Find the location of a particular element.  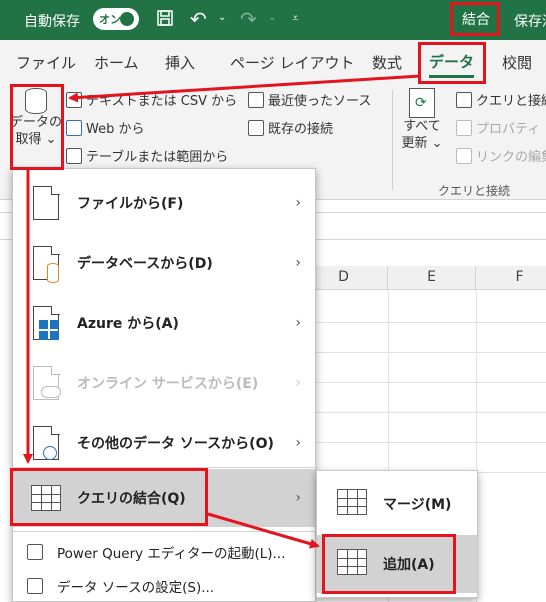

existing-connections-button: 既存の接続 is located at coordinates (290, 127).